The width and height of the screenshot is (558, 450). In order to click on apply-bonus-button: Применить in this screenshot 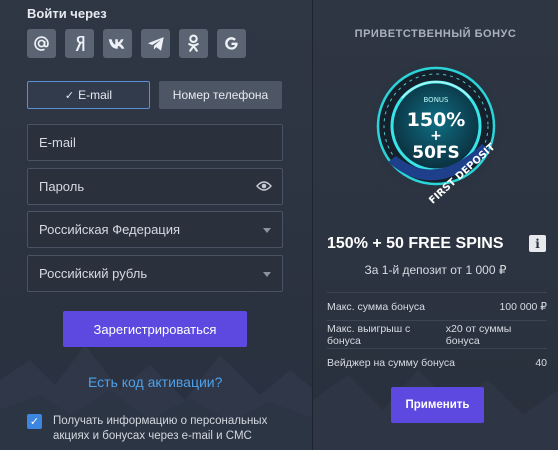, I will do `click(437, 405)`.